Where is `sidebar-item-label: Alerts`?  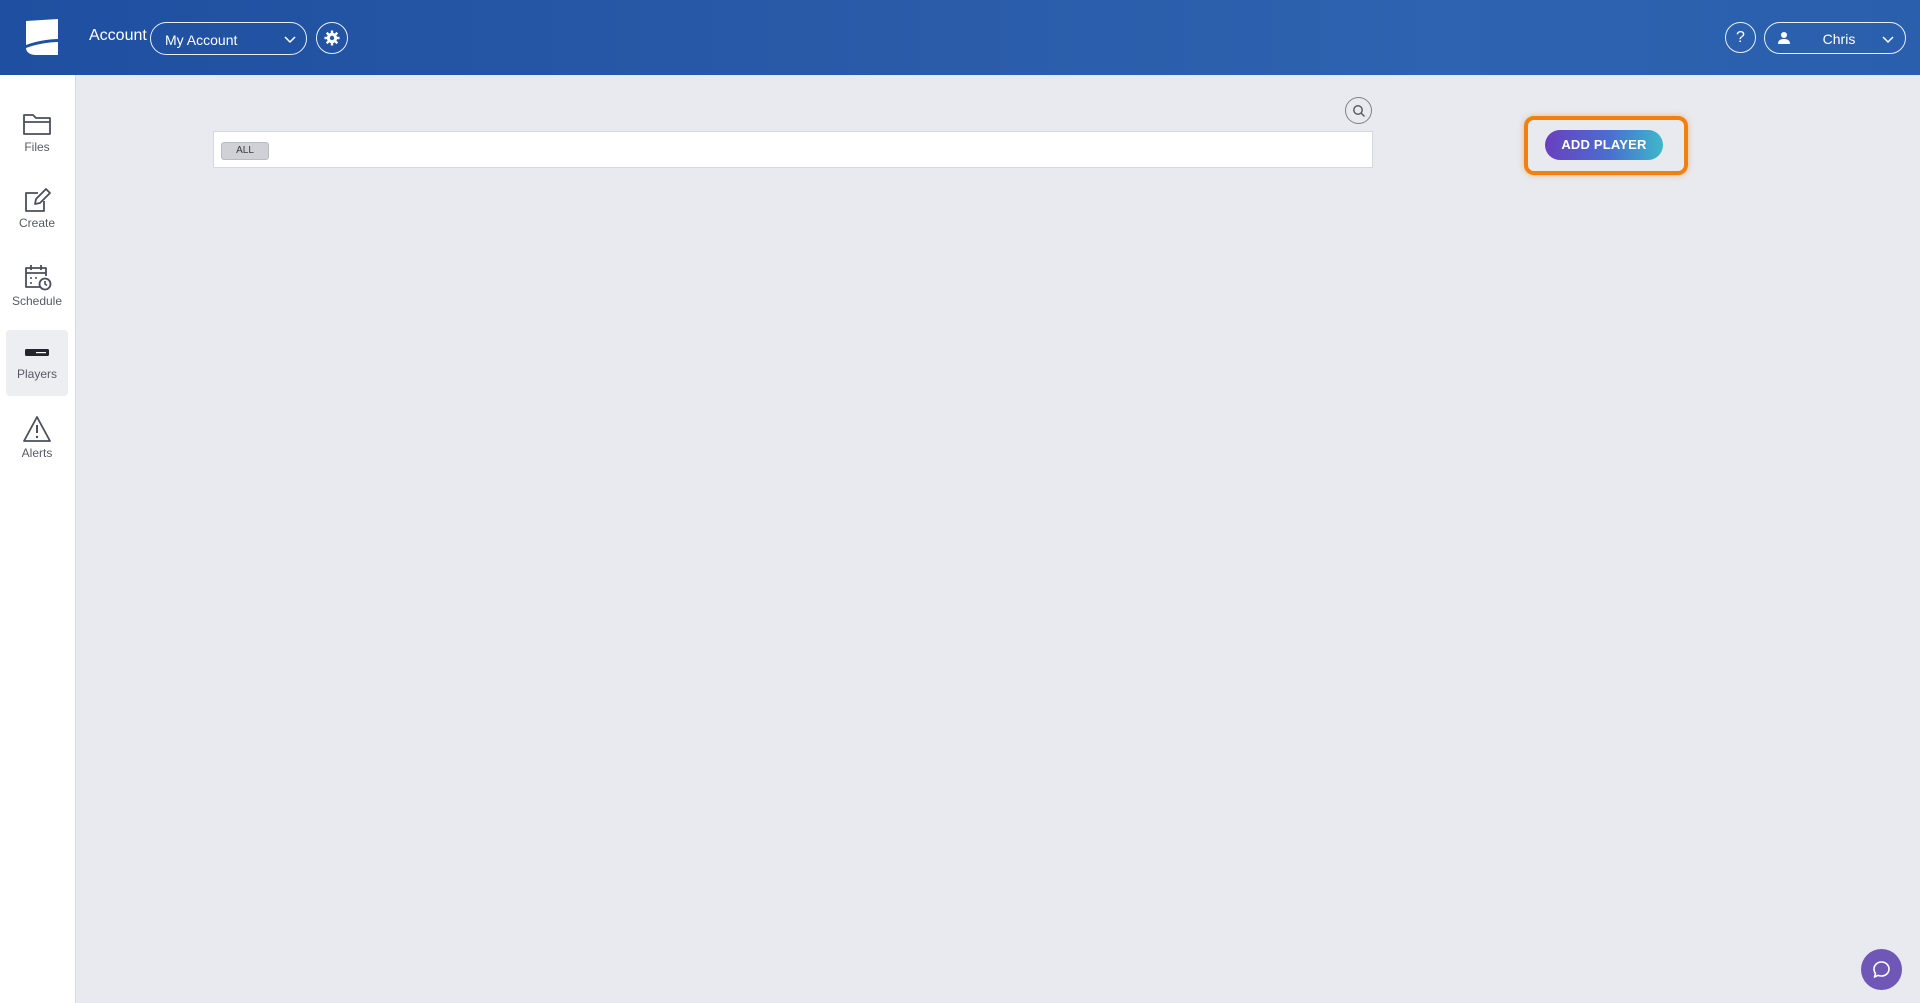 sidebar-item-label: Alerts is located at coordinates (37, 453).